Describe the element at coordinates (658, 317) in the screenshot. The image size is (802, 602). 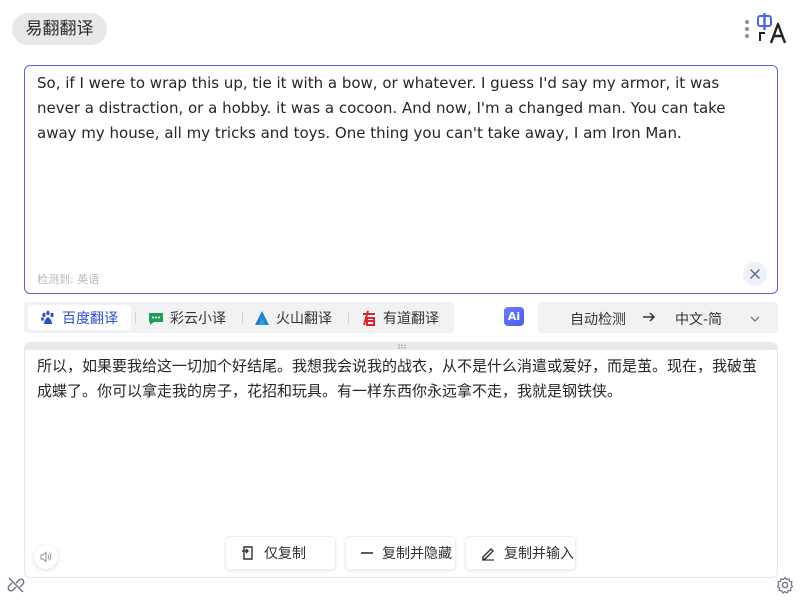
I see `language-selector: 自动检测 中文-简` at that location.